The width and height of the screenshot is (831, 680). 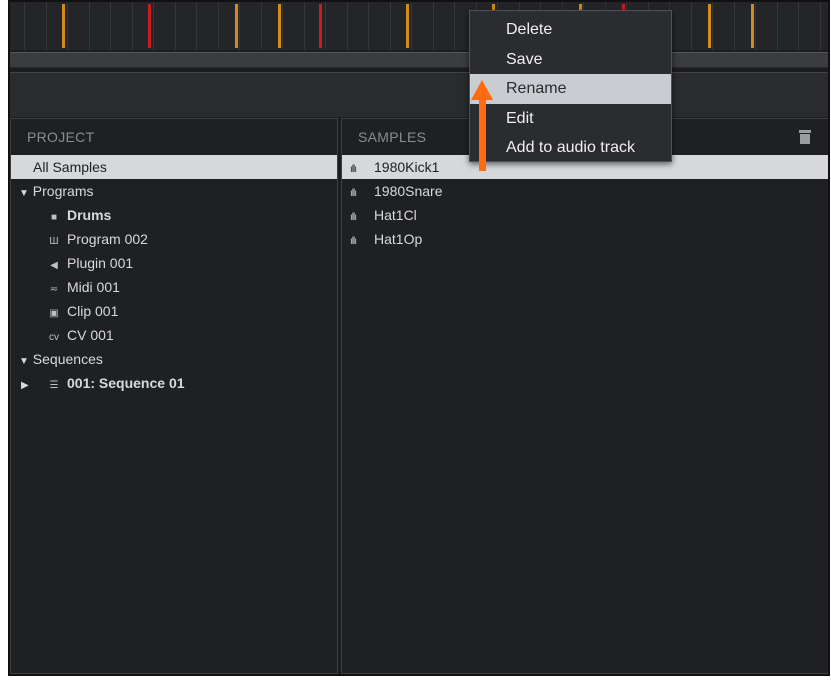 I want to click on sample-item-label: Hat1Op, so click(x=398, y=239).